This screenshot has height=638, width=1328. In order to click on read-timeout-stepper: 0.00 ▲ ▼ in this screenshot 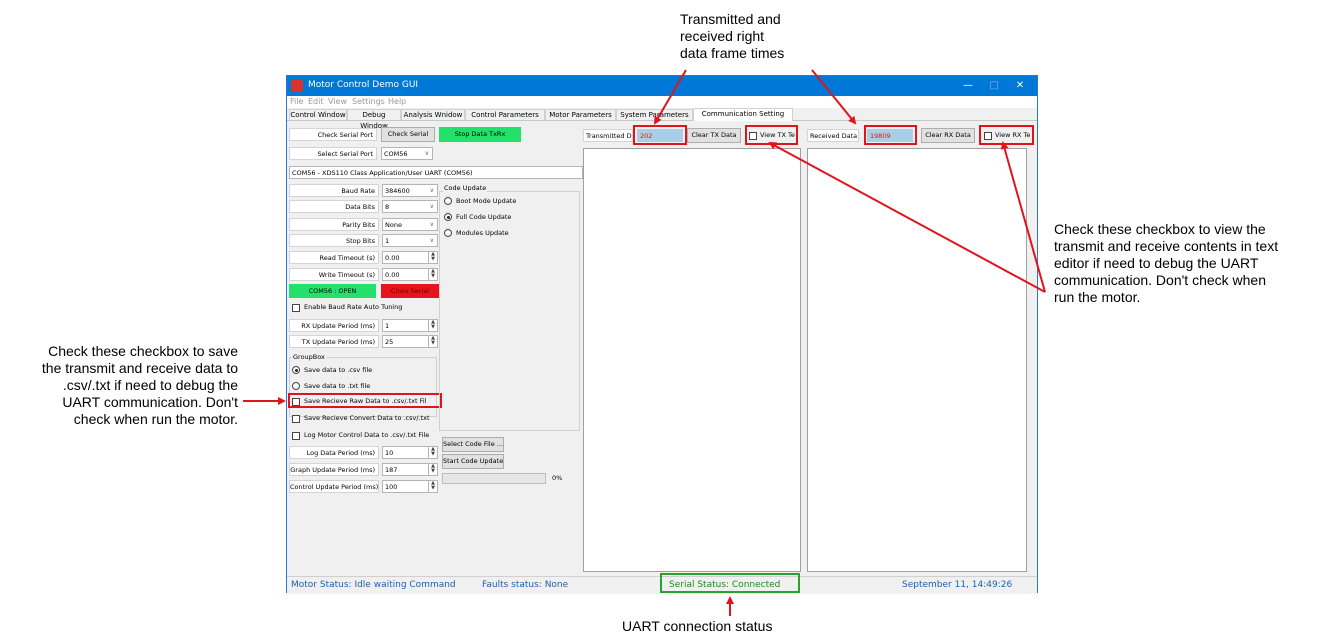, I will do `click(410, 257)`.